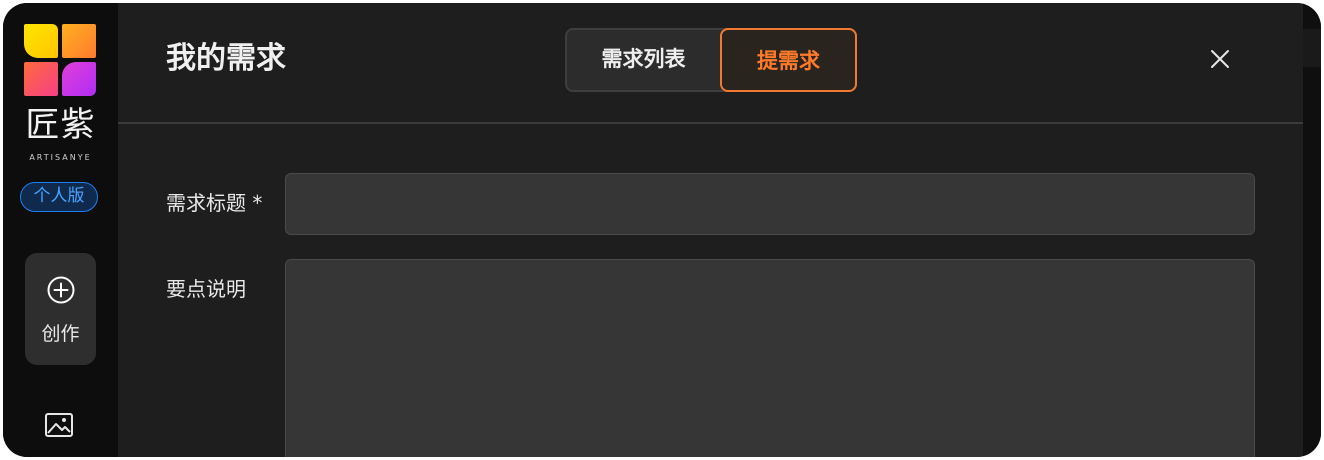  Describe the element at coordinates (59, 425) in the screenshot. I see `image-icon` at that location.